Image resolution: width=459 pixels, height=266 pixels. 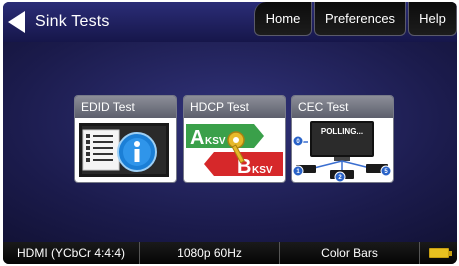 I want to click on cec-test-tile: CEC Test POLLING... 0 1 2 5, so click(x=342, y=139).